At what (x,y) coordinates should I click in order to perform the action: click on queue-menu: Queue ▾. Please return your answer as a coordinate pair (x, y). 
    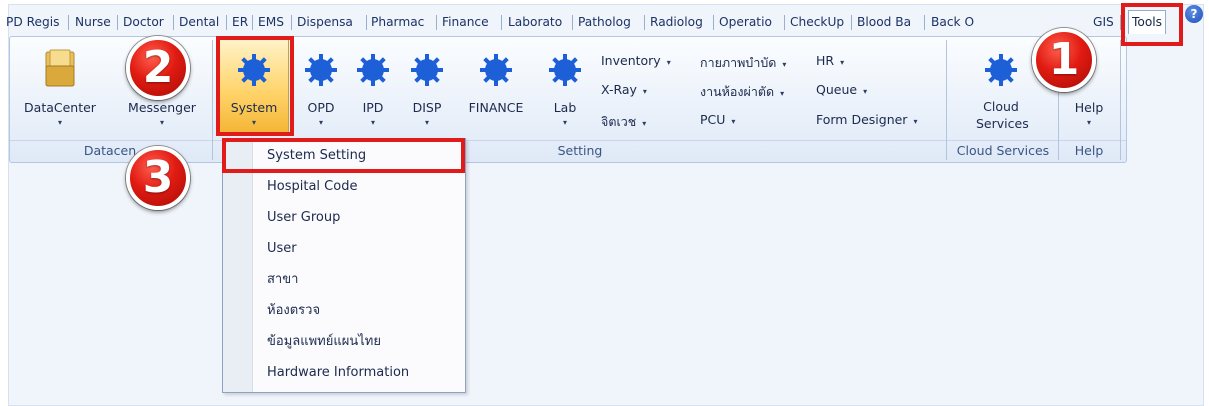
    Looking at the image, I should click on (841, 89).